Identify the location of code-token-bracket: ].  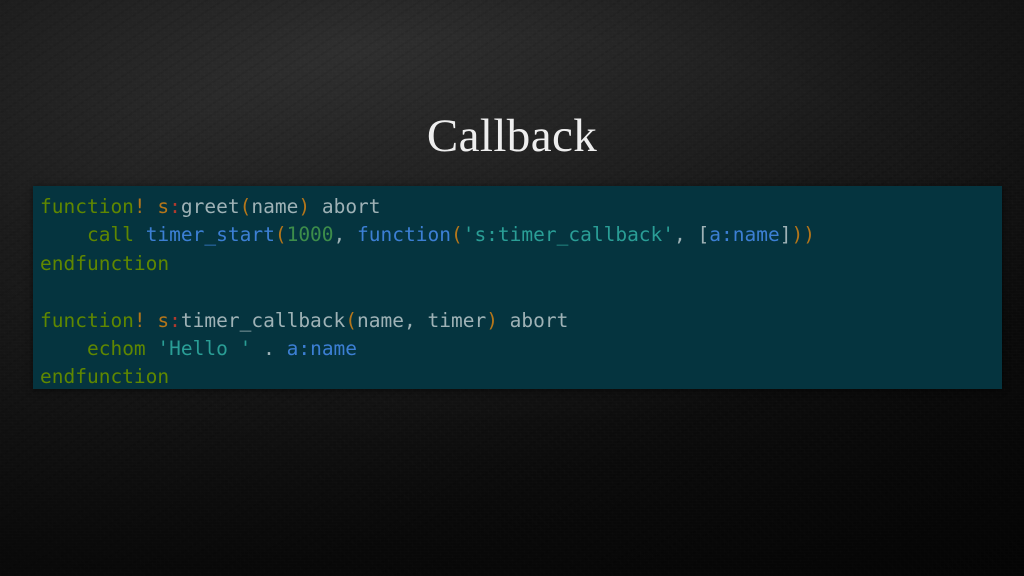
(785, 235).